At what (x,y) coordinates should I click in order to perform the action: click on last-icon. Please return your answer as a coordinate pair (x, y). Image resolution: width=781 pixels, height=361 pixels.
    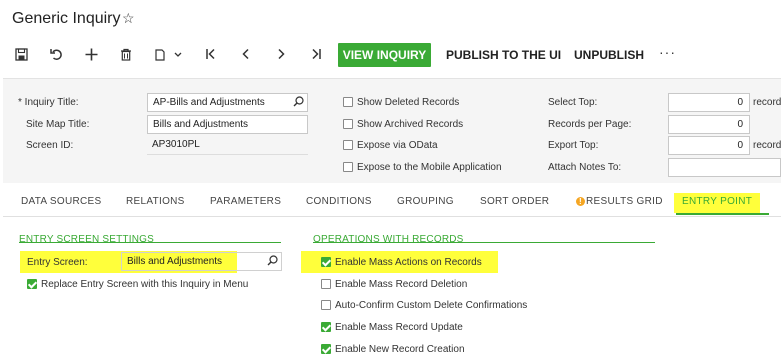
    Looking at the image, I should click on (316, 54).